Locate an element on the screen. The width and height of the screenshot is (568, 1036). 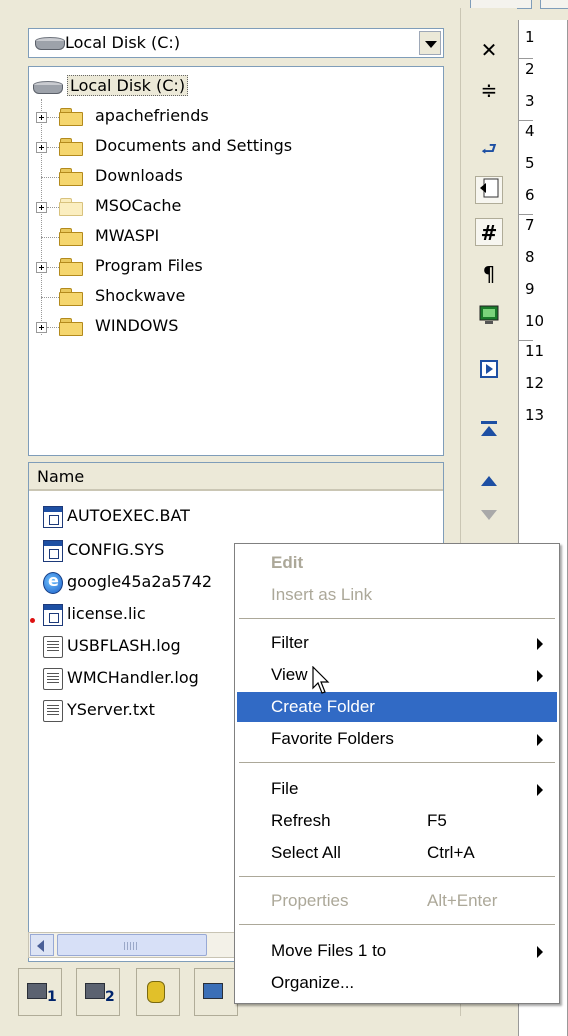
tree-item-windows: WINDOWS is located at coordinates (236, 327).